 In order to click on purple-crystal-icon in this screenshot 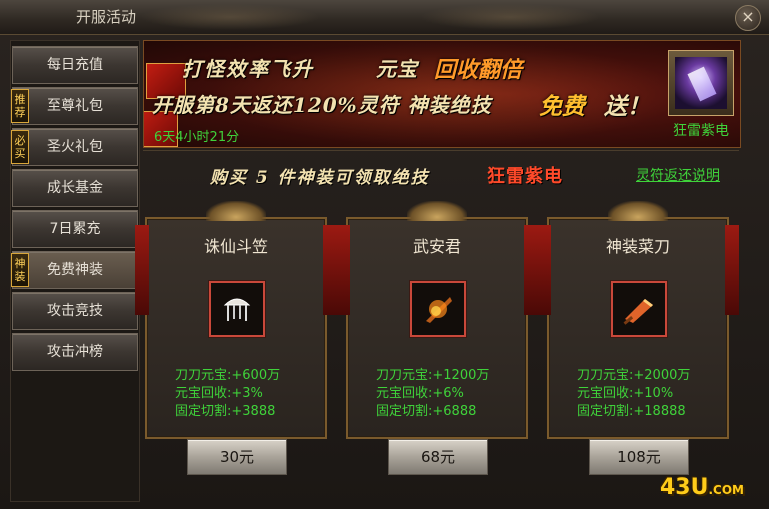, I will do `click(701, 83)`.